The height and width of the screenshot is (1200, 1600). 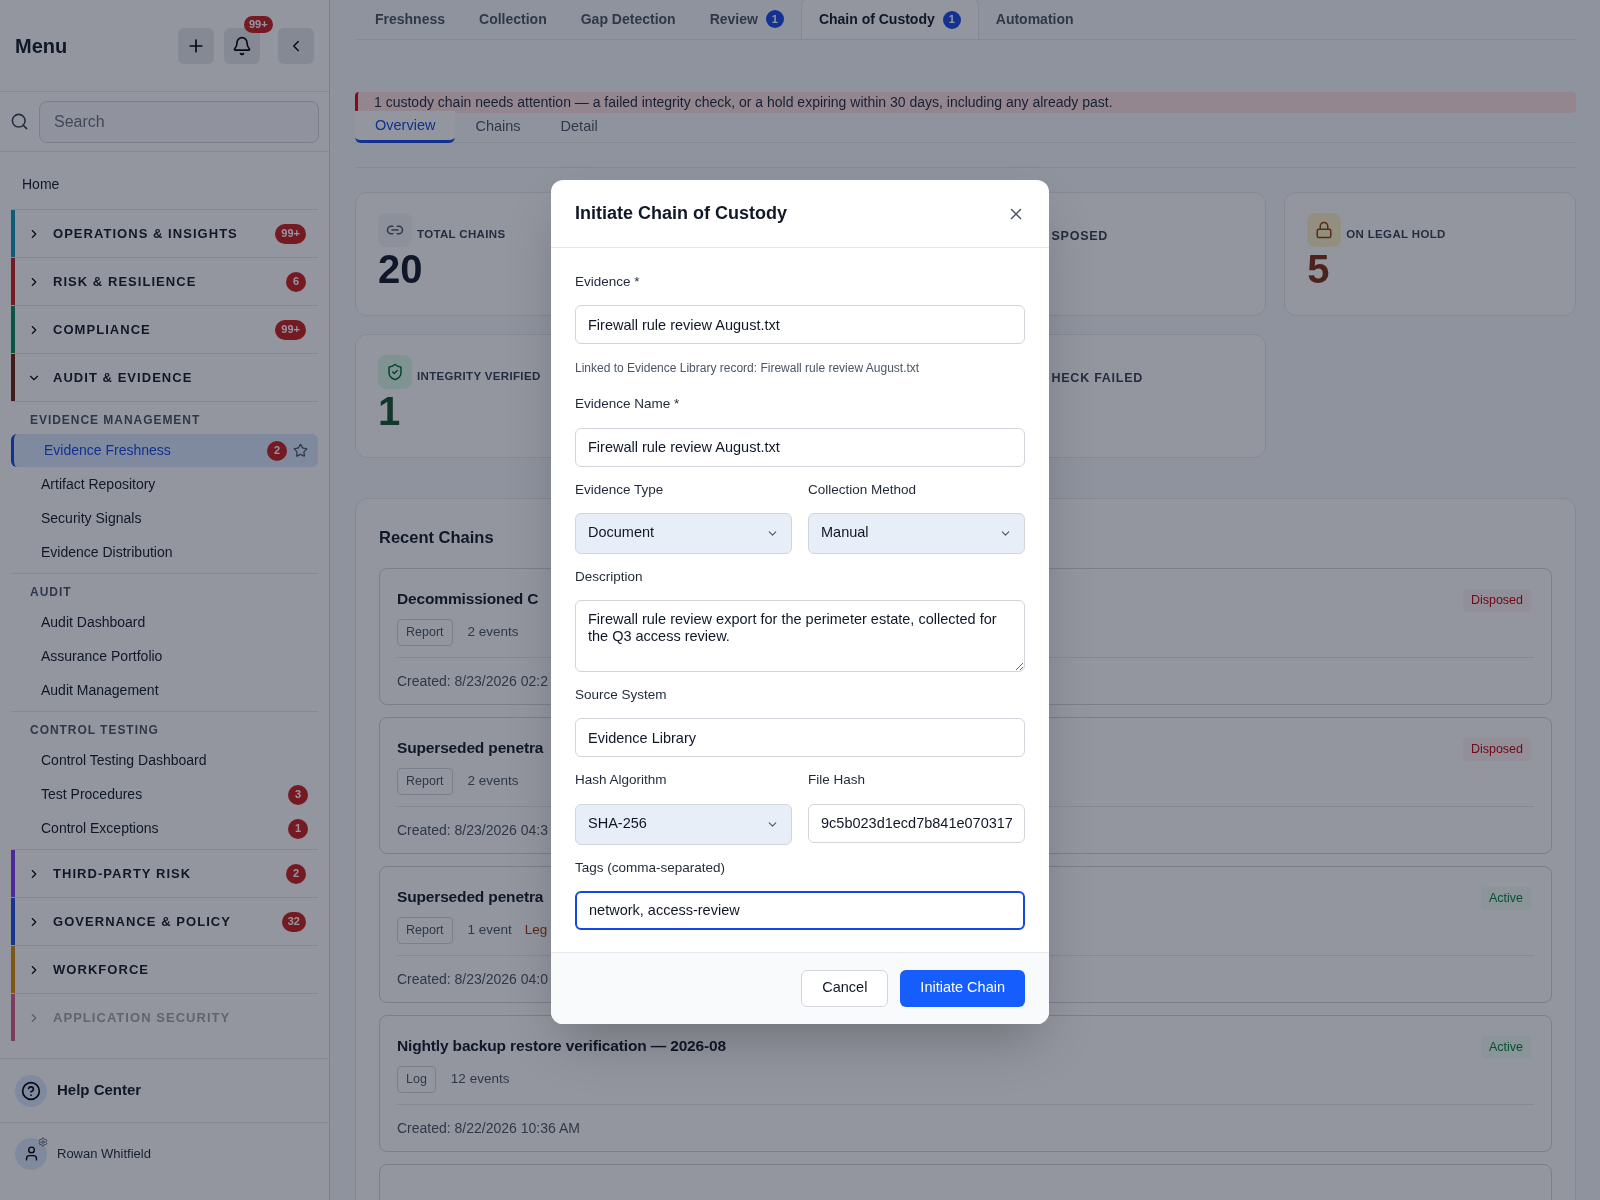 I want to click on created-date: Created: 8/22/2026 10:36 AM, so click(x=488, y=1128).